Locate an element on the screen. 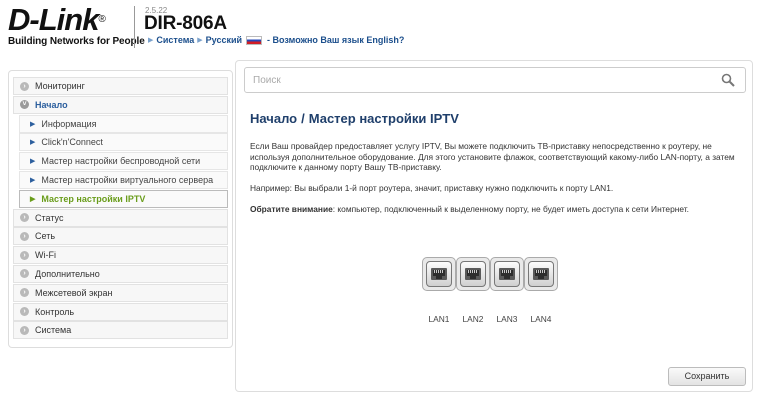 The width and height of the screenshot is (758, 404). model-name: DIR-806A is located at coordinates (185, 23).